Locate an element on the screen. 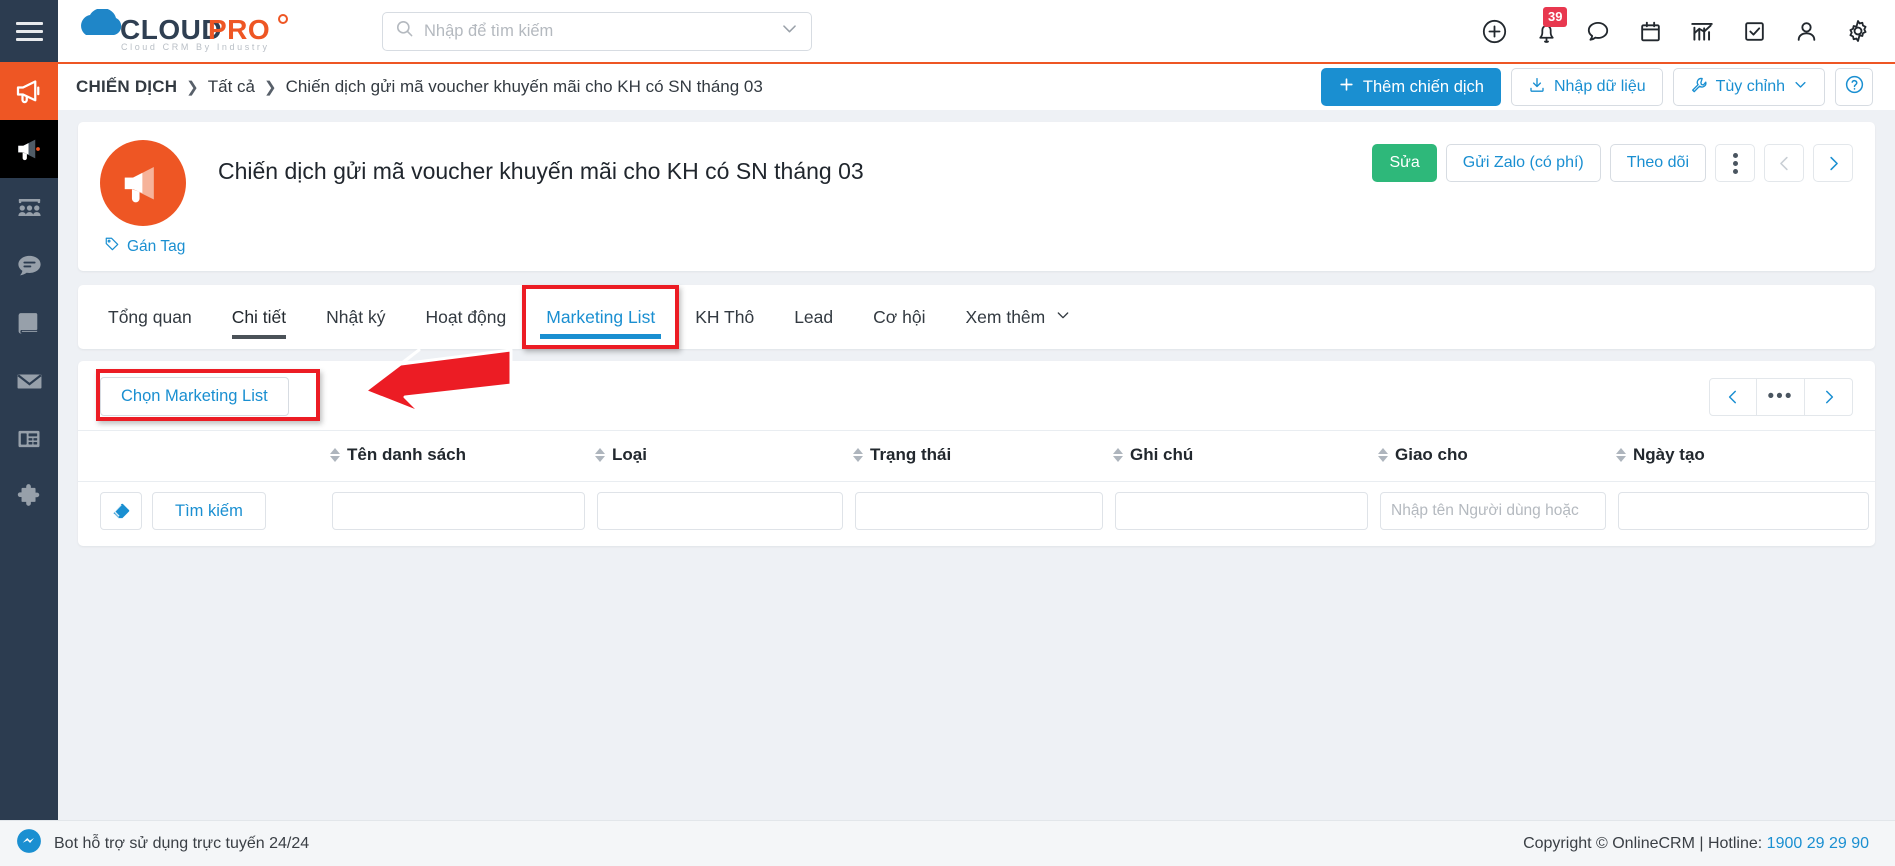 This screenshot has height=866, width=1895. notification-bell-icon: 39 is located at coordinates (1549, 26).